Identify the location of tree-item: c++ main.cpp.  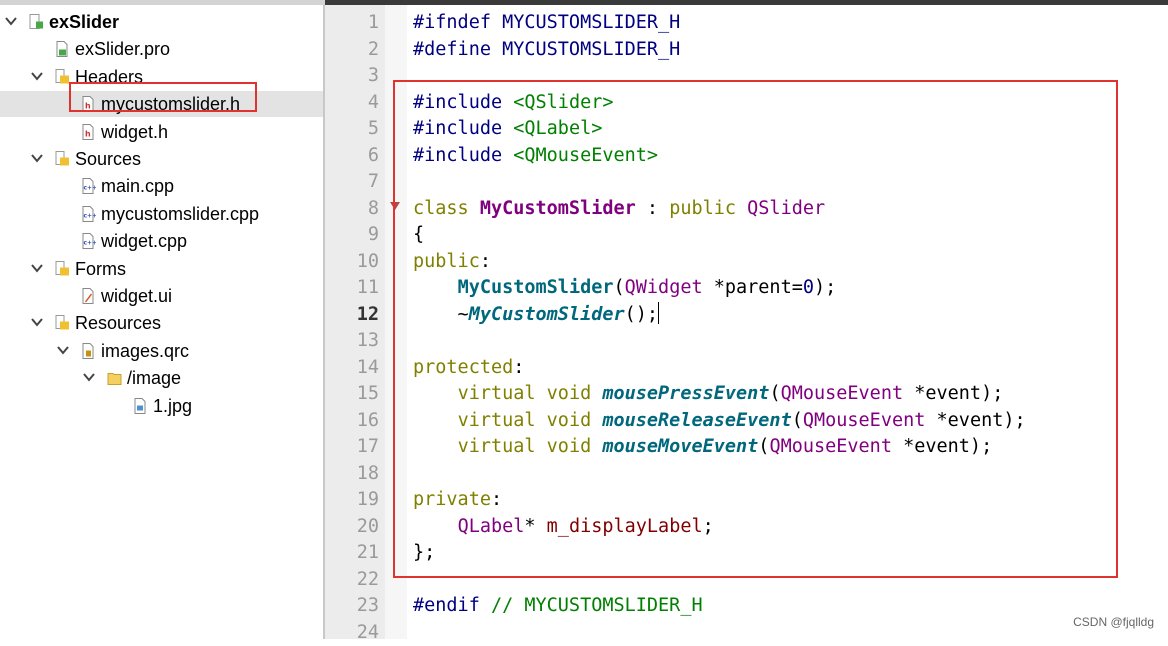
(161, 186).